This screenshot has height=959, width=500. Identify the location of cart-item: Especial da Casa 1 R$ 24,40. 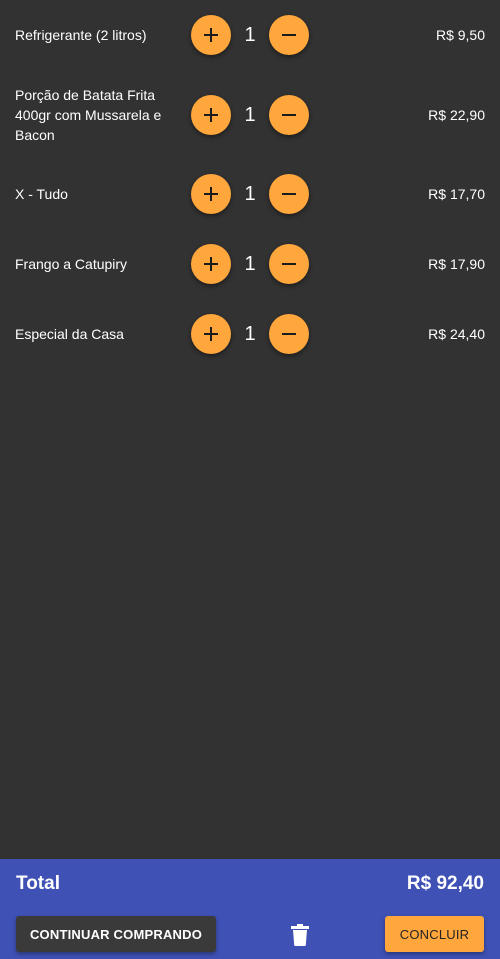
(250, 334).